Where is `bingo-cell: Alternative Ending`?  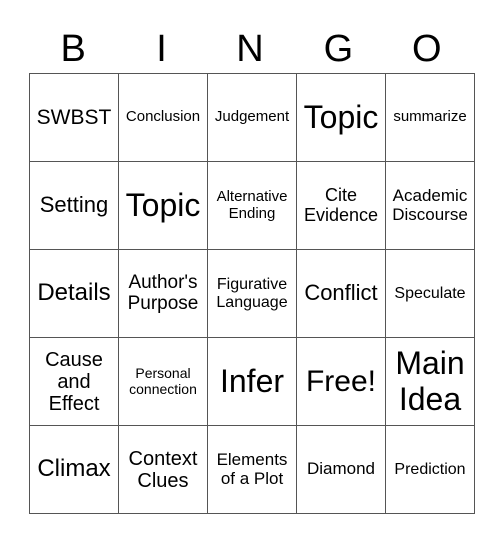
bingo-cell: Alternative Ending is located at coordinates (252, 205).